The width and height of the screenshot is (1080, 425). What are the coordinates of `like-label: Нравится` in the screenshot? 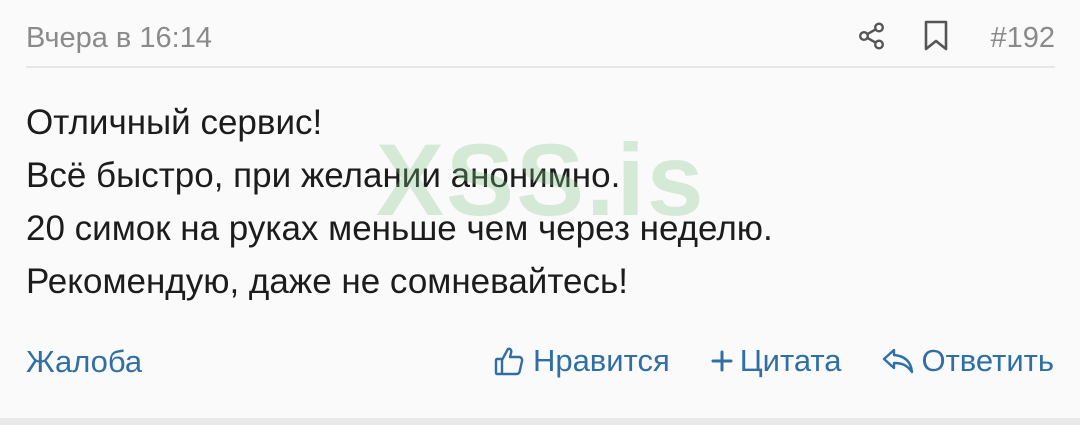 It's located at (601, 360).